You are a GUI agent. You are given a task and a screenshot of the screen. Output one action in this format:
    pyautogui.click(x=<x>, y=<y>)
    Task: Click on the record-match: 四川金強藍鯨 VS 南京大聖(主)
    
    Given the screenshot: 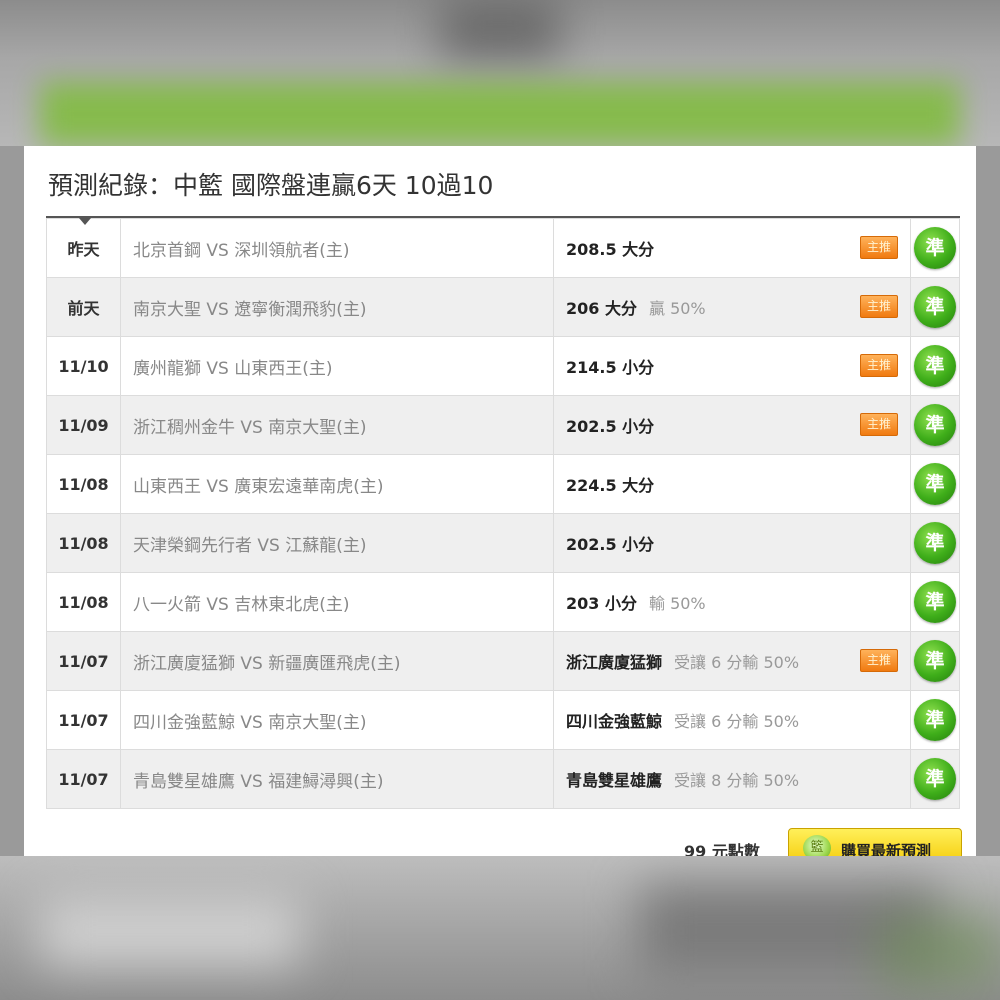 What is the action you would take?
    pyautogui.click(x=337, y=720)
    